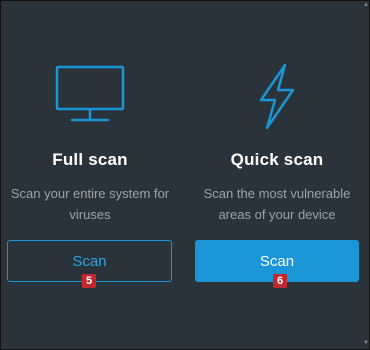 This screenshot has width=370, height=350. Describe the element at coordinates (90, 214) in the screenshot. I see `full-scan-description-line2: viruses` at that location.